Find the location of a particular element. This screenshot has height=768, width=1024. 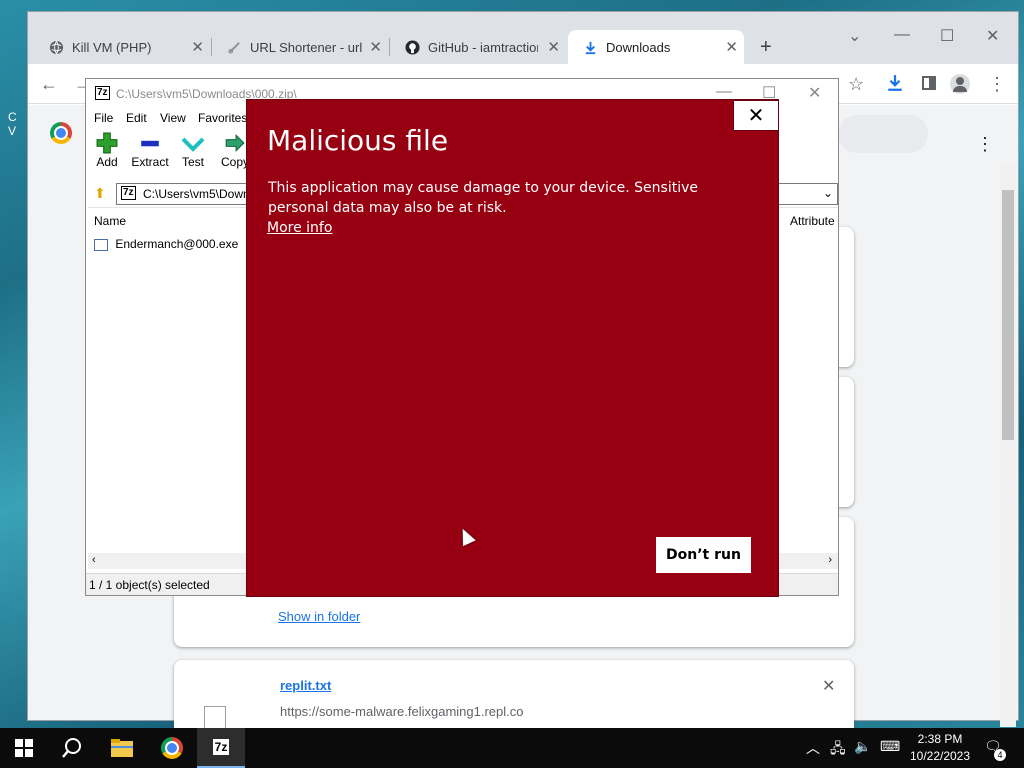

taskbar: 7z ︿ 🖧 🔈 ⌨ 2:38 PM 10/22/2023 🗨 is located at coordinates (512, 748).